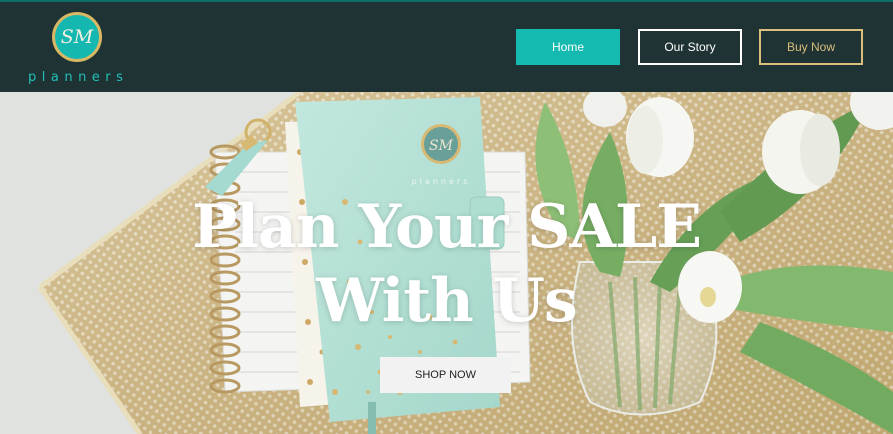 This screenshot has width=893, height=434. I want to click on site-logo: SM planners, so click(78, 48).